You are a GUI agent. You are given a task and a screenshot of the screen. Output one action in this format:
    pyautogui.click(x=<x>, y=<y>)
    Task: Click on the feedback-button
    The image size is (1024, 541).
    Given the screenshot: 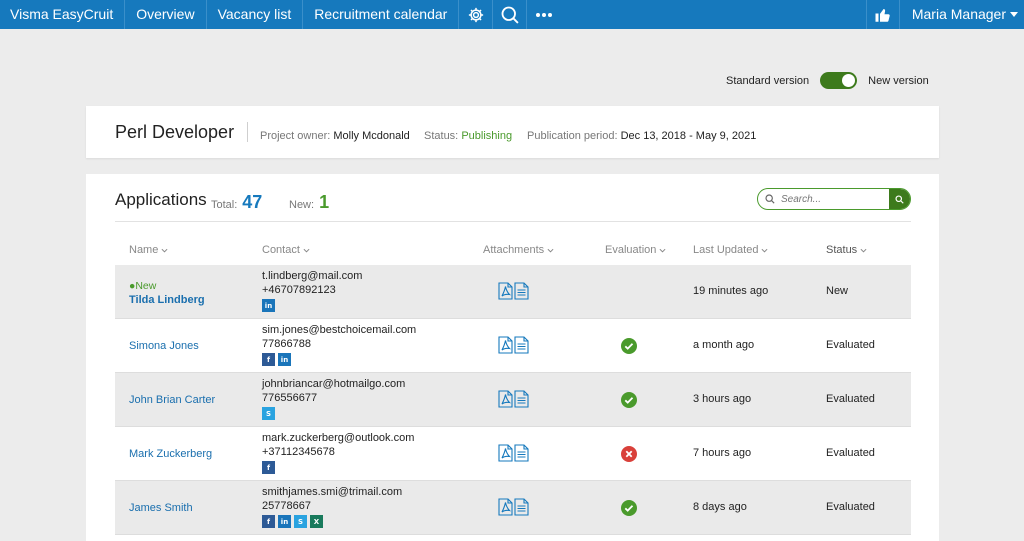 What is the action you would take?
    pyautogui.click(x=882, y=14)
    